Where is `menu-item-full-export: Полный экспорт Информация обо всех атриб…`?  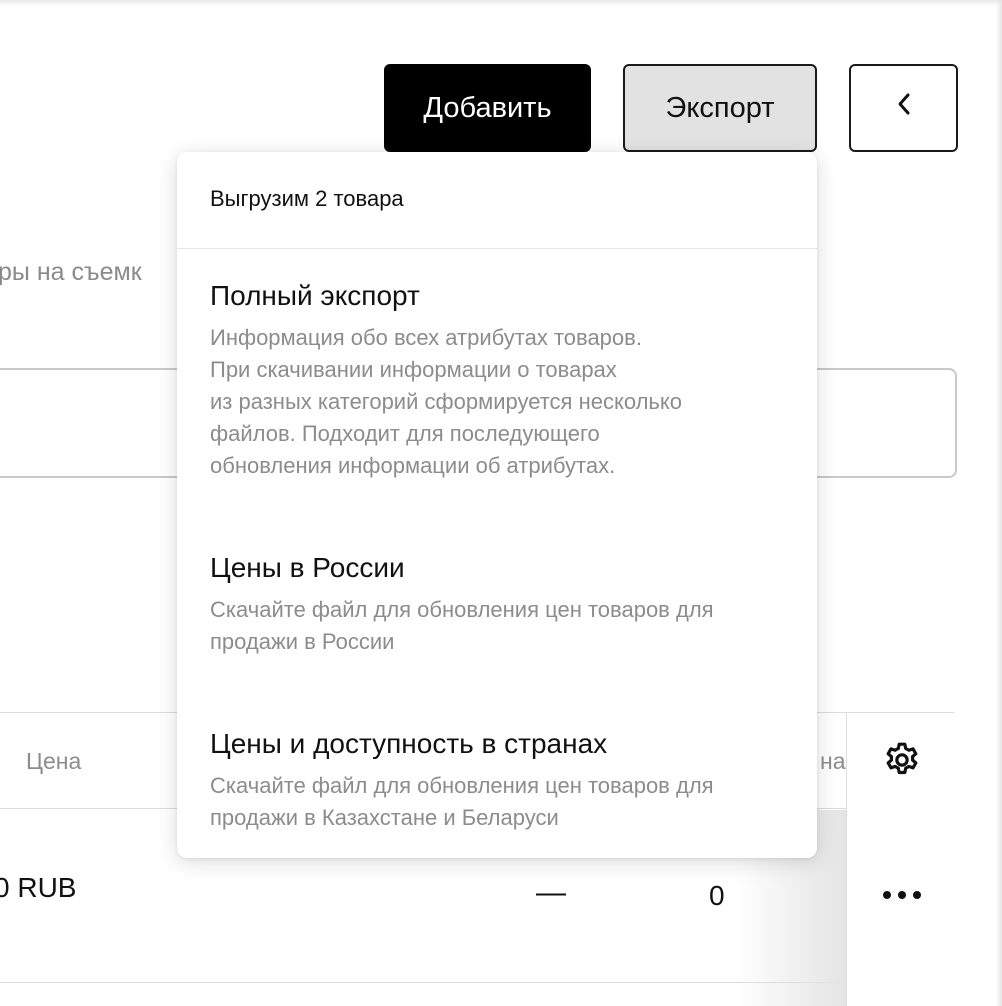
menu-item-full-export: Полный экспорт Информация обо всех атриб… is located at coordinates (497, 380).